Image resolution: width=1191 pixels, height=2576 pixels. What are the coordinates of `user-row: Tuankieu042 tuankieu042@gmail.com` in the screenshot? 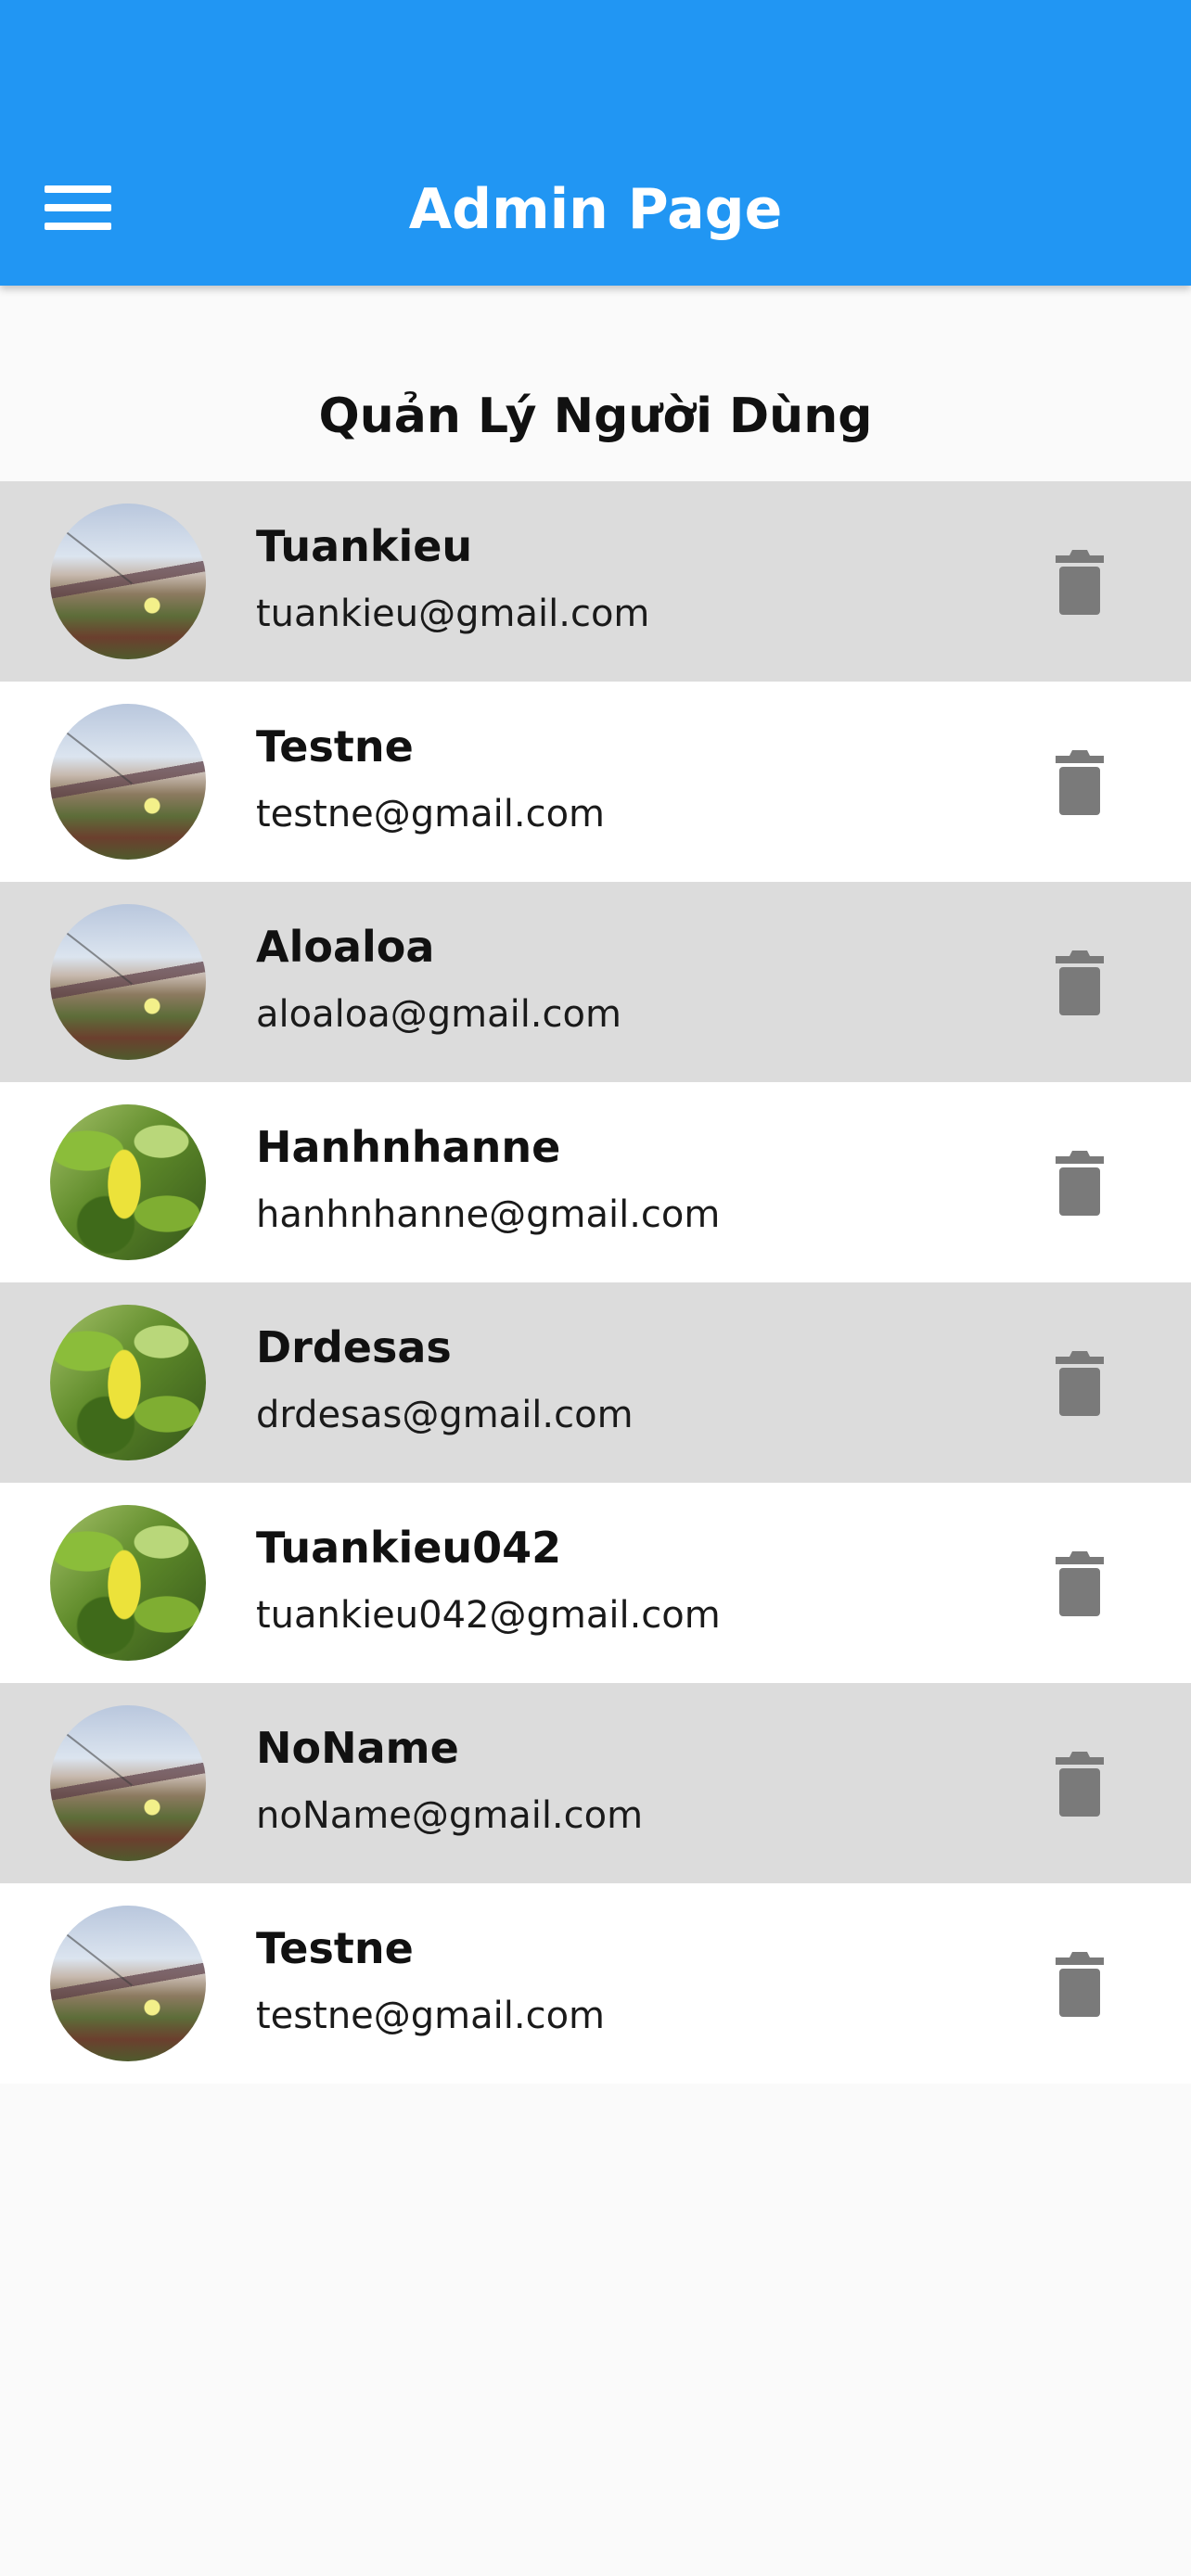 It's located at (595, 1583).